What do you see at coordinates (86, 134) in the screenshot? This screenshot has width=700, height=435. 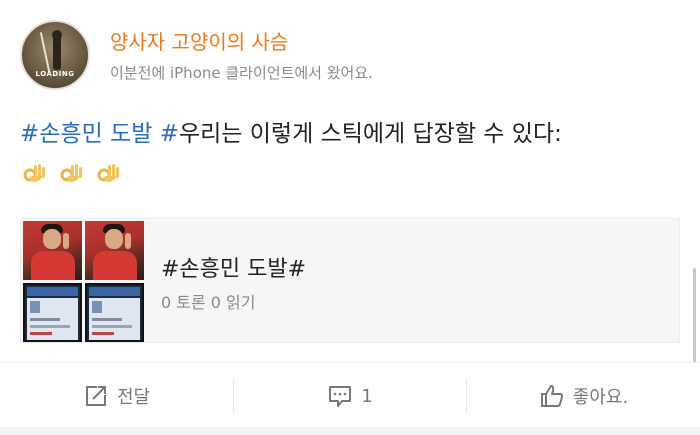 I see `hashtag-link: #손흥민 도발` at bounding box center [86, 134].